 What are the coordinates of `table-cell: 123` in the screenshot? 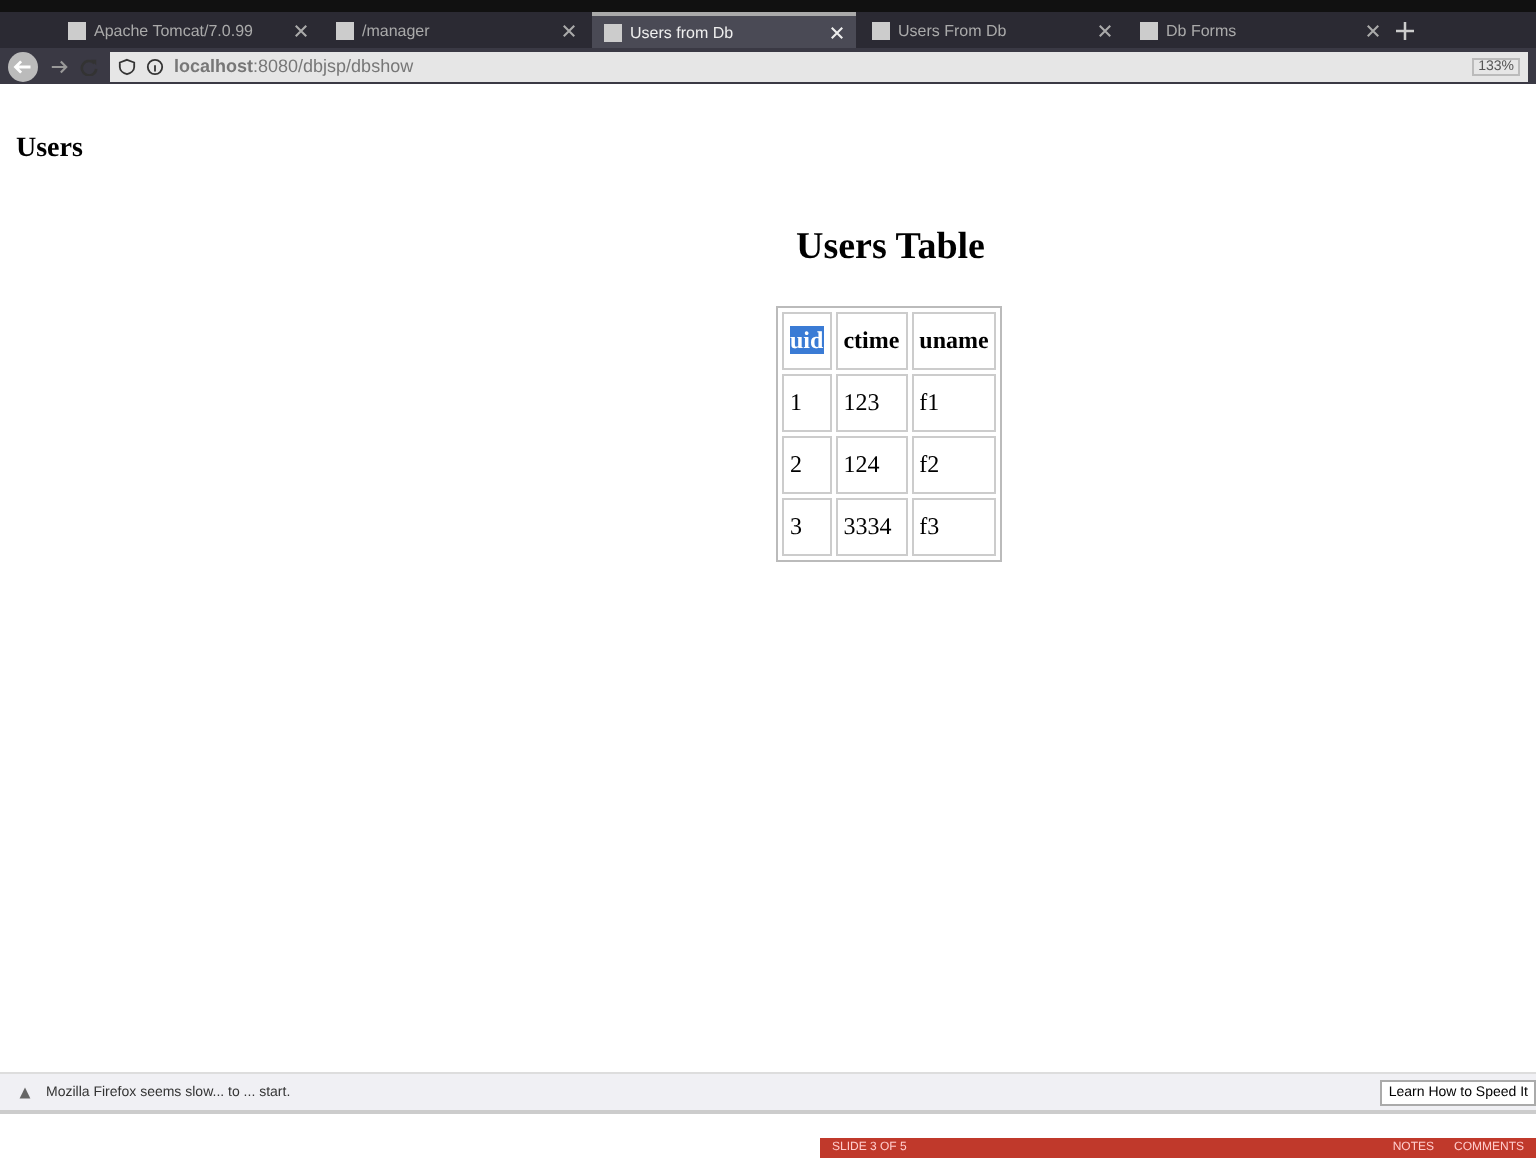 It's located at (871, 403).